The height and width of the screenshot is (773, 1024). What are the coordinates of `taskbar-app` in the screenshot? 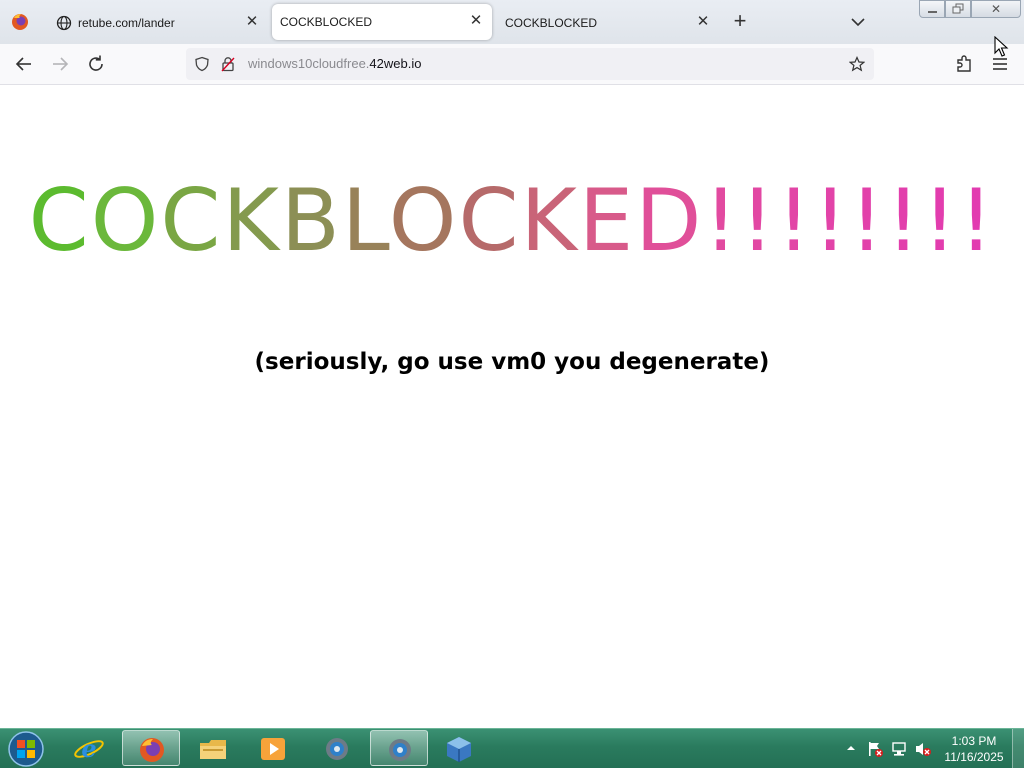 It's located at (337, 748).